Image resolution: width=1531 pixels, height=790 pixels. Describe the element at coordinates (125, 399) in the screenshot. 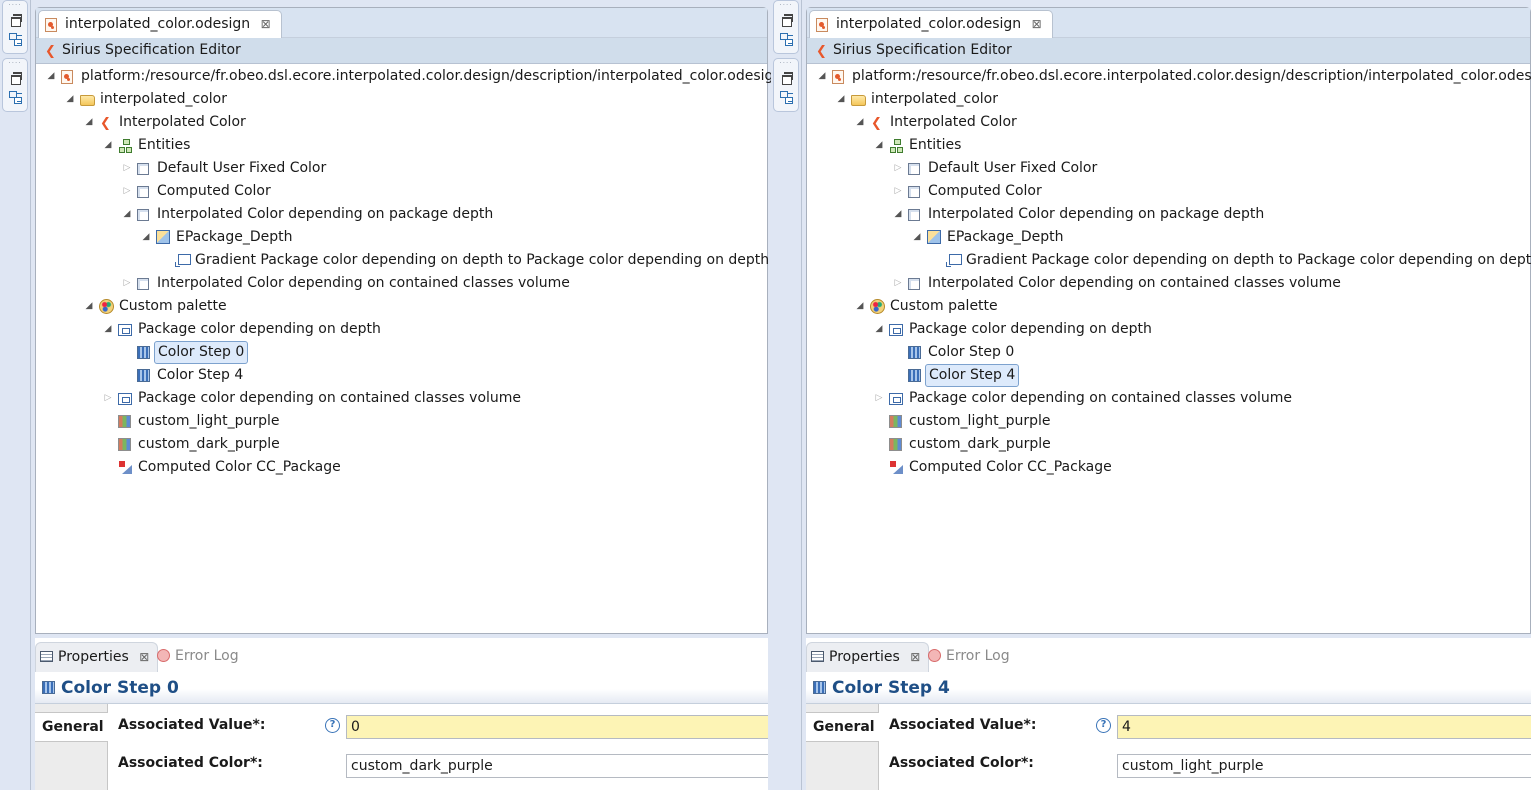

I see `interpolated-color-icon` at that location.